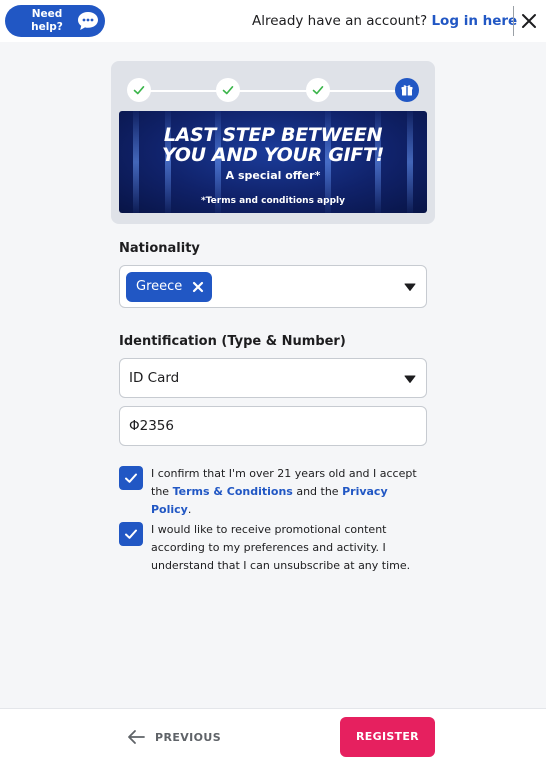 The width and height of the screenshot is (546, 763). I want to click on step-4-current, so click(407, 90).